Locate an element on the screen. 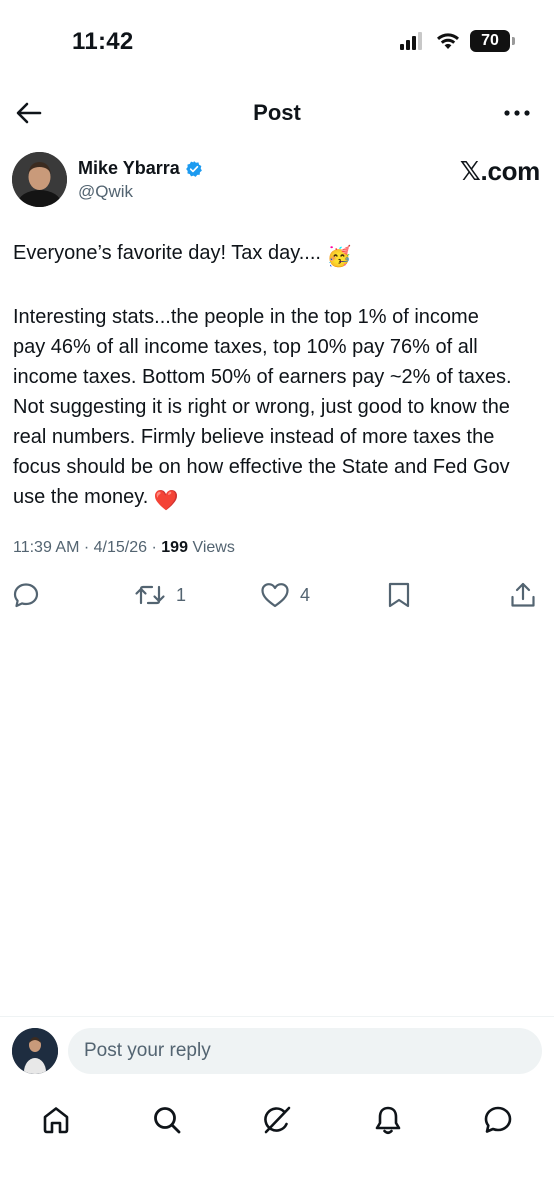  like-count: 4 is located at coordinates (305, 594).